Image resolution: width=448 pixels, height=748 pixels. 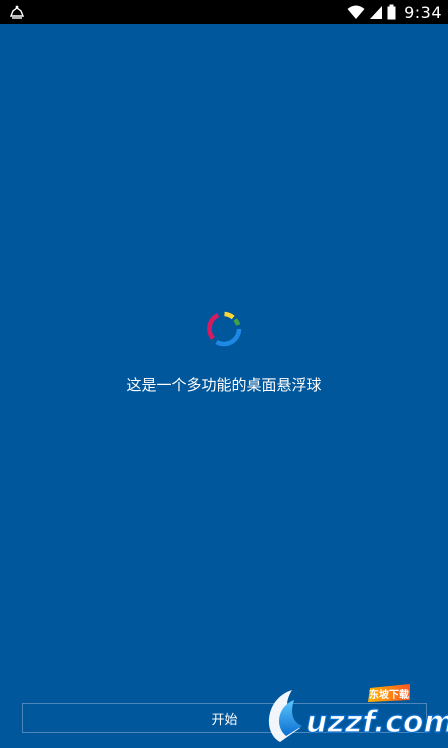 What do you see at coordinates (228, 337) in the screenshot?
I see `ring-segment-blue` at bounding box center [228, 337].